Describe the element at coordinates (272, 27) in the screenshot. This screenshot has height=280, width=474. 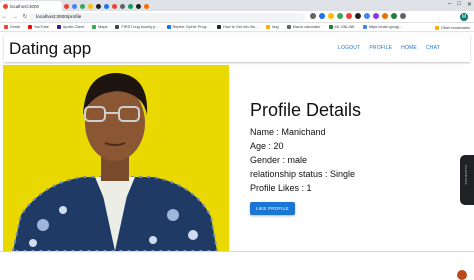
I see `bookmark-item: bug` at that location.